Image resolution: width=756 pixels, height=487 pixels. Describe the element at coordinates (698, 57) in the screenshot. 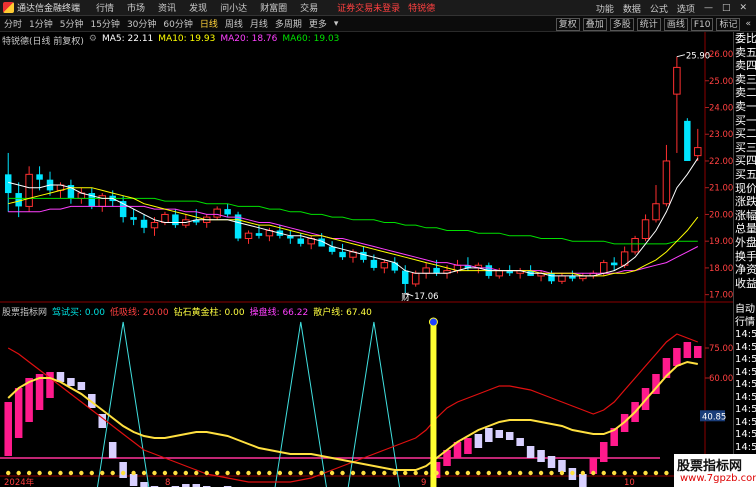

I see `high-price-label: 25.90` at that location.